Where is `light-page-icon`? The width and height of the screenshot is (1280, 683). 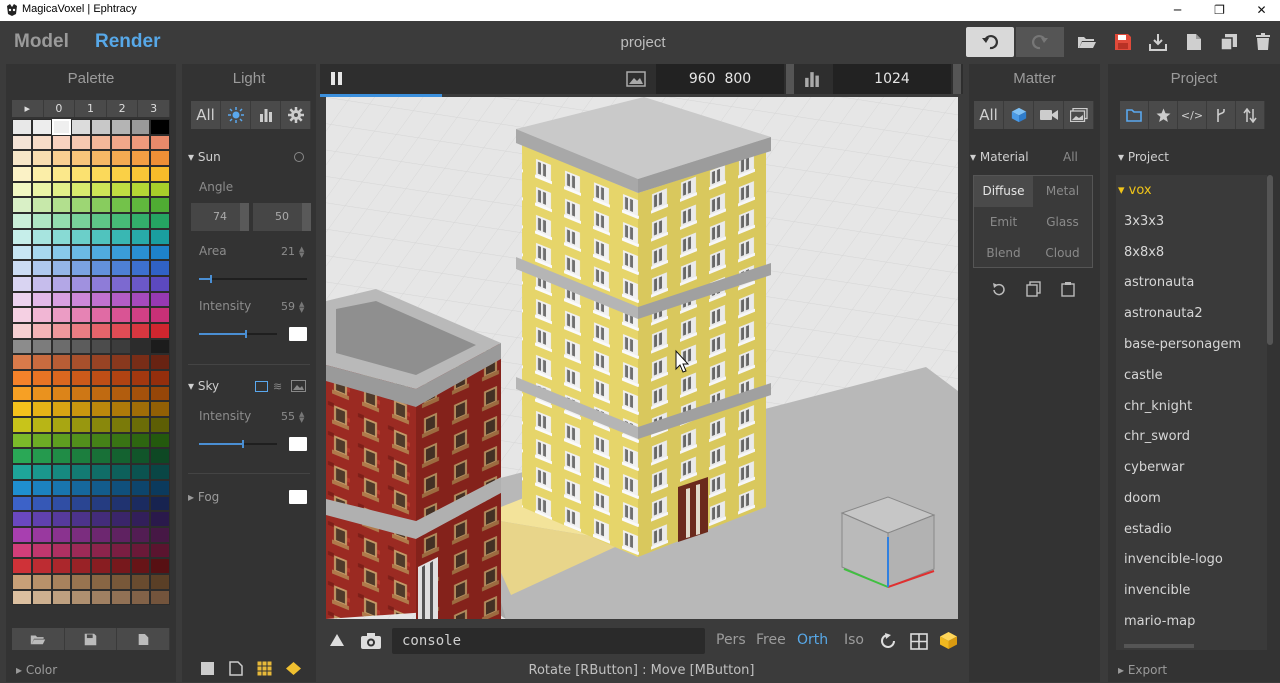 light-page-icon is located at coordinates (236, 668).